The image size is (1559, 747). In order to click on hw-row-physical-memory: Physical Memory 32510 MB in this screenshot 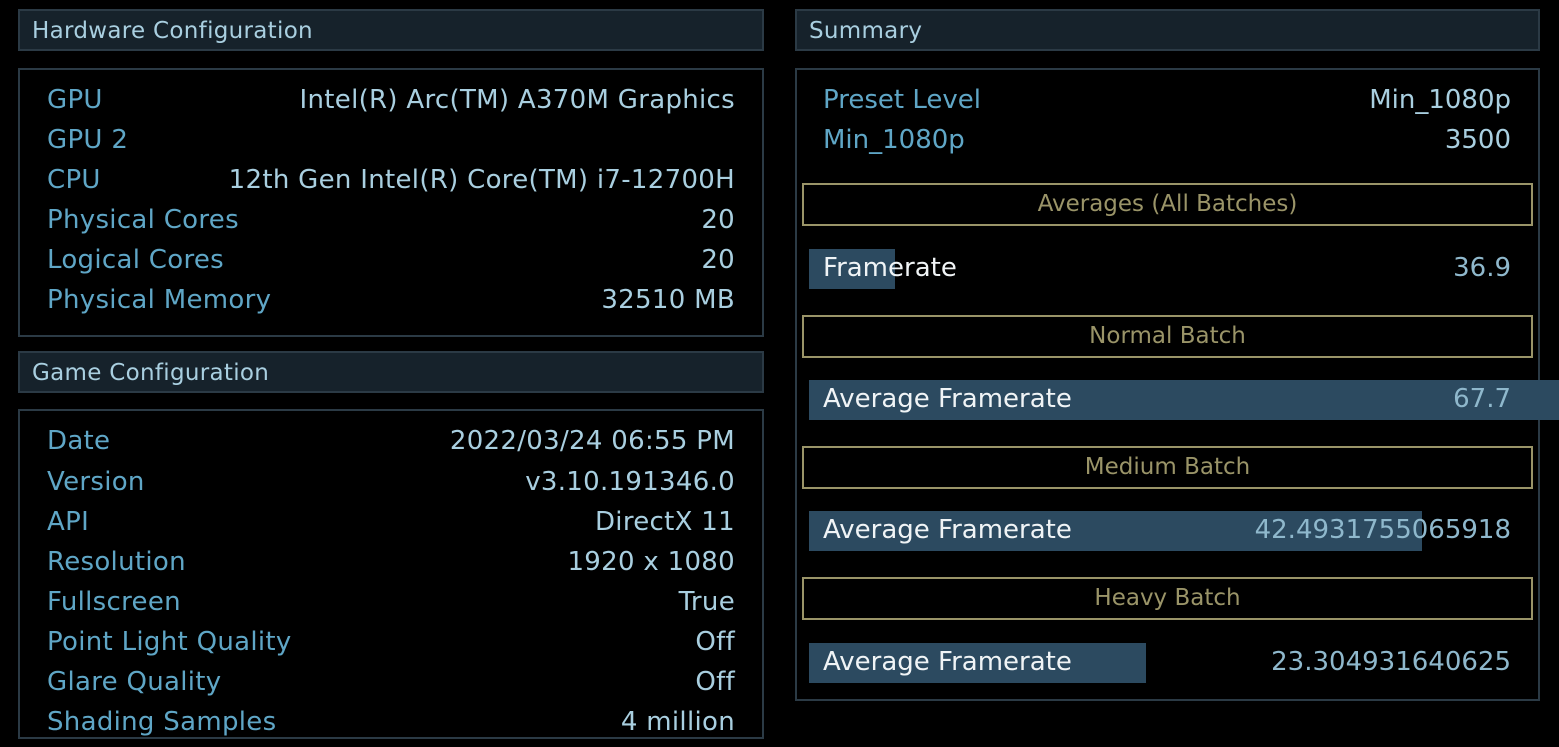, I will do `click(391, 305)`.